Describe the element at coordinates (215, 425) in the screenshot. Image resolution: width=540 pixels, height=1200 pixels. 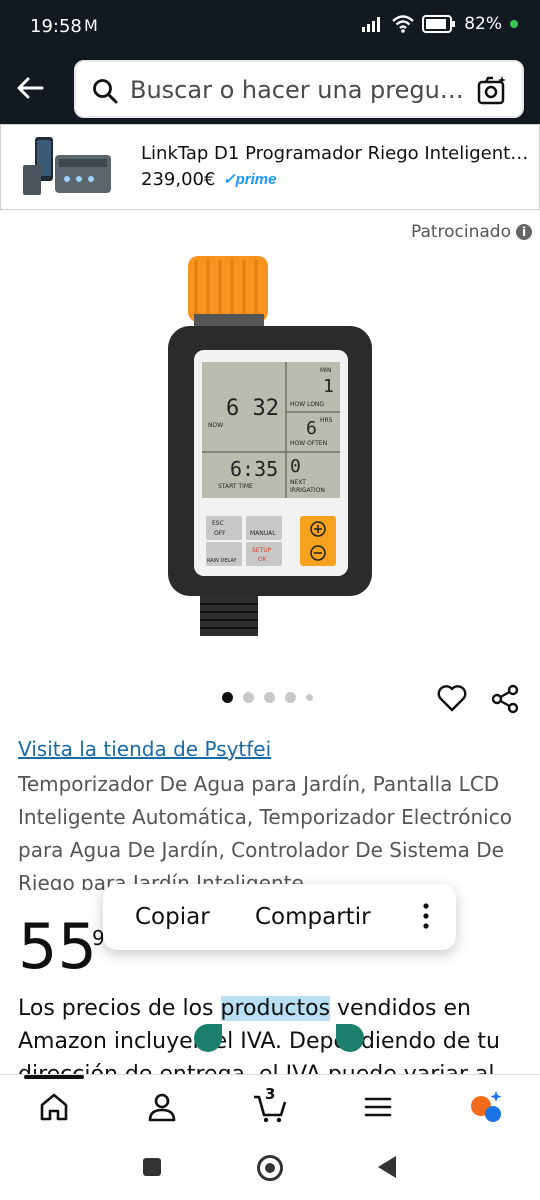
I see `lcd-now-label: NOW` at that location.